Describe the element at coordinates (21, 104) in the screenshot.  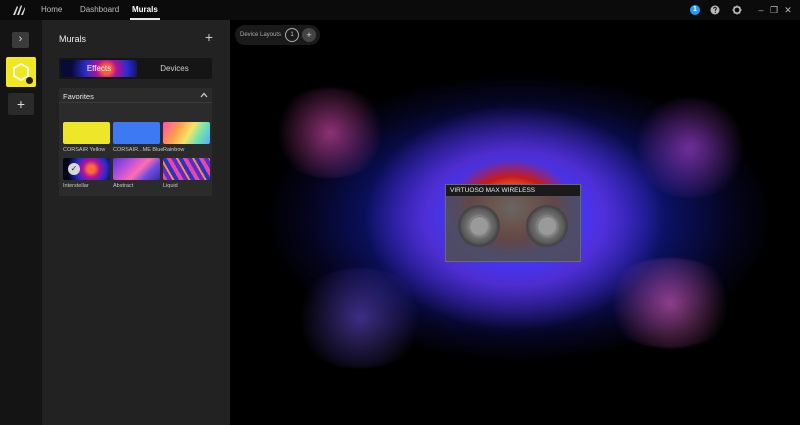
I see `add-mural-button: +` at that location.